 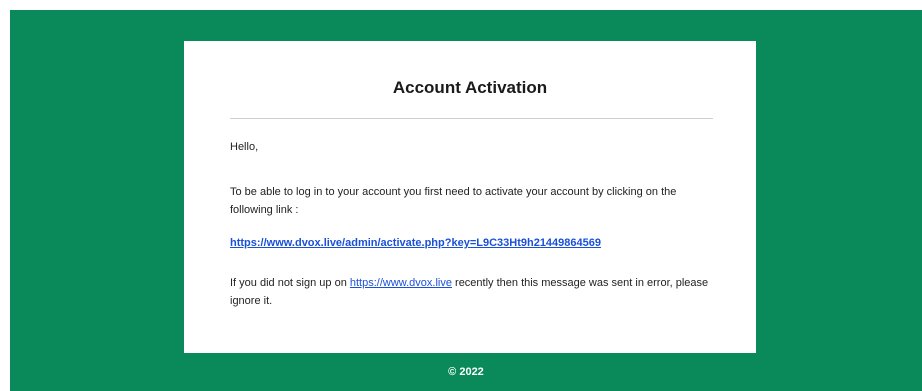 I want to click on greeting-text: Hello,, so click(x=244, y=147).